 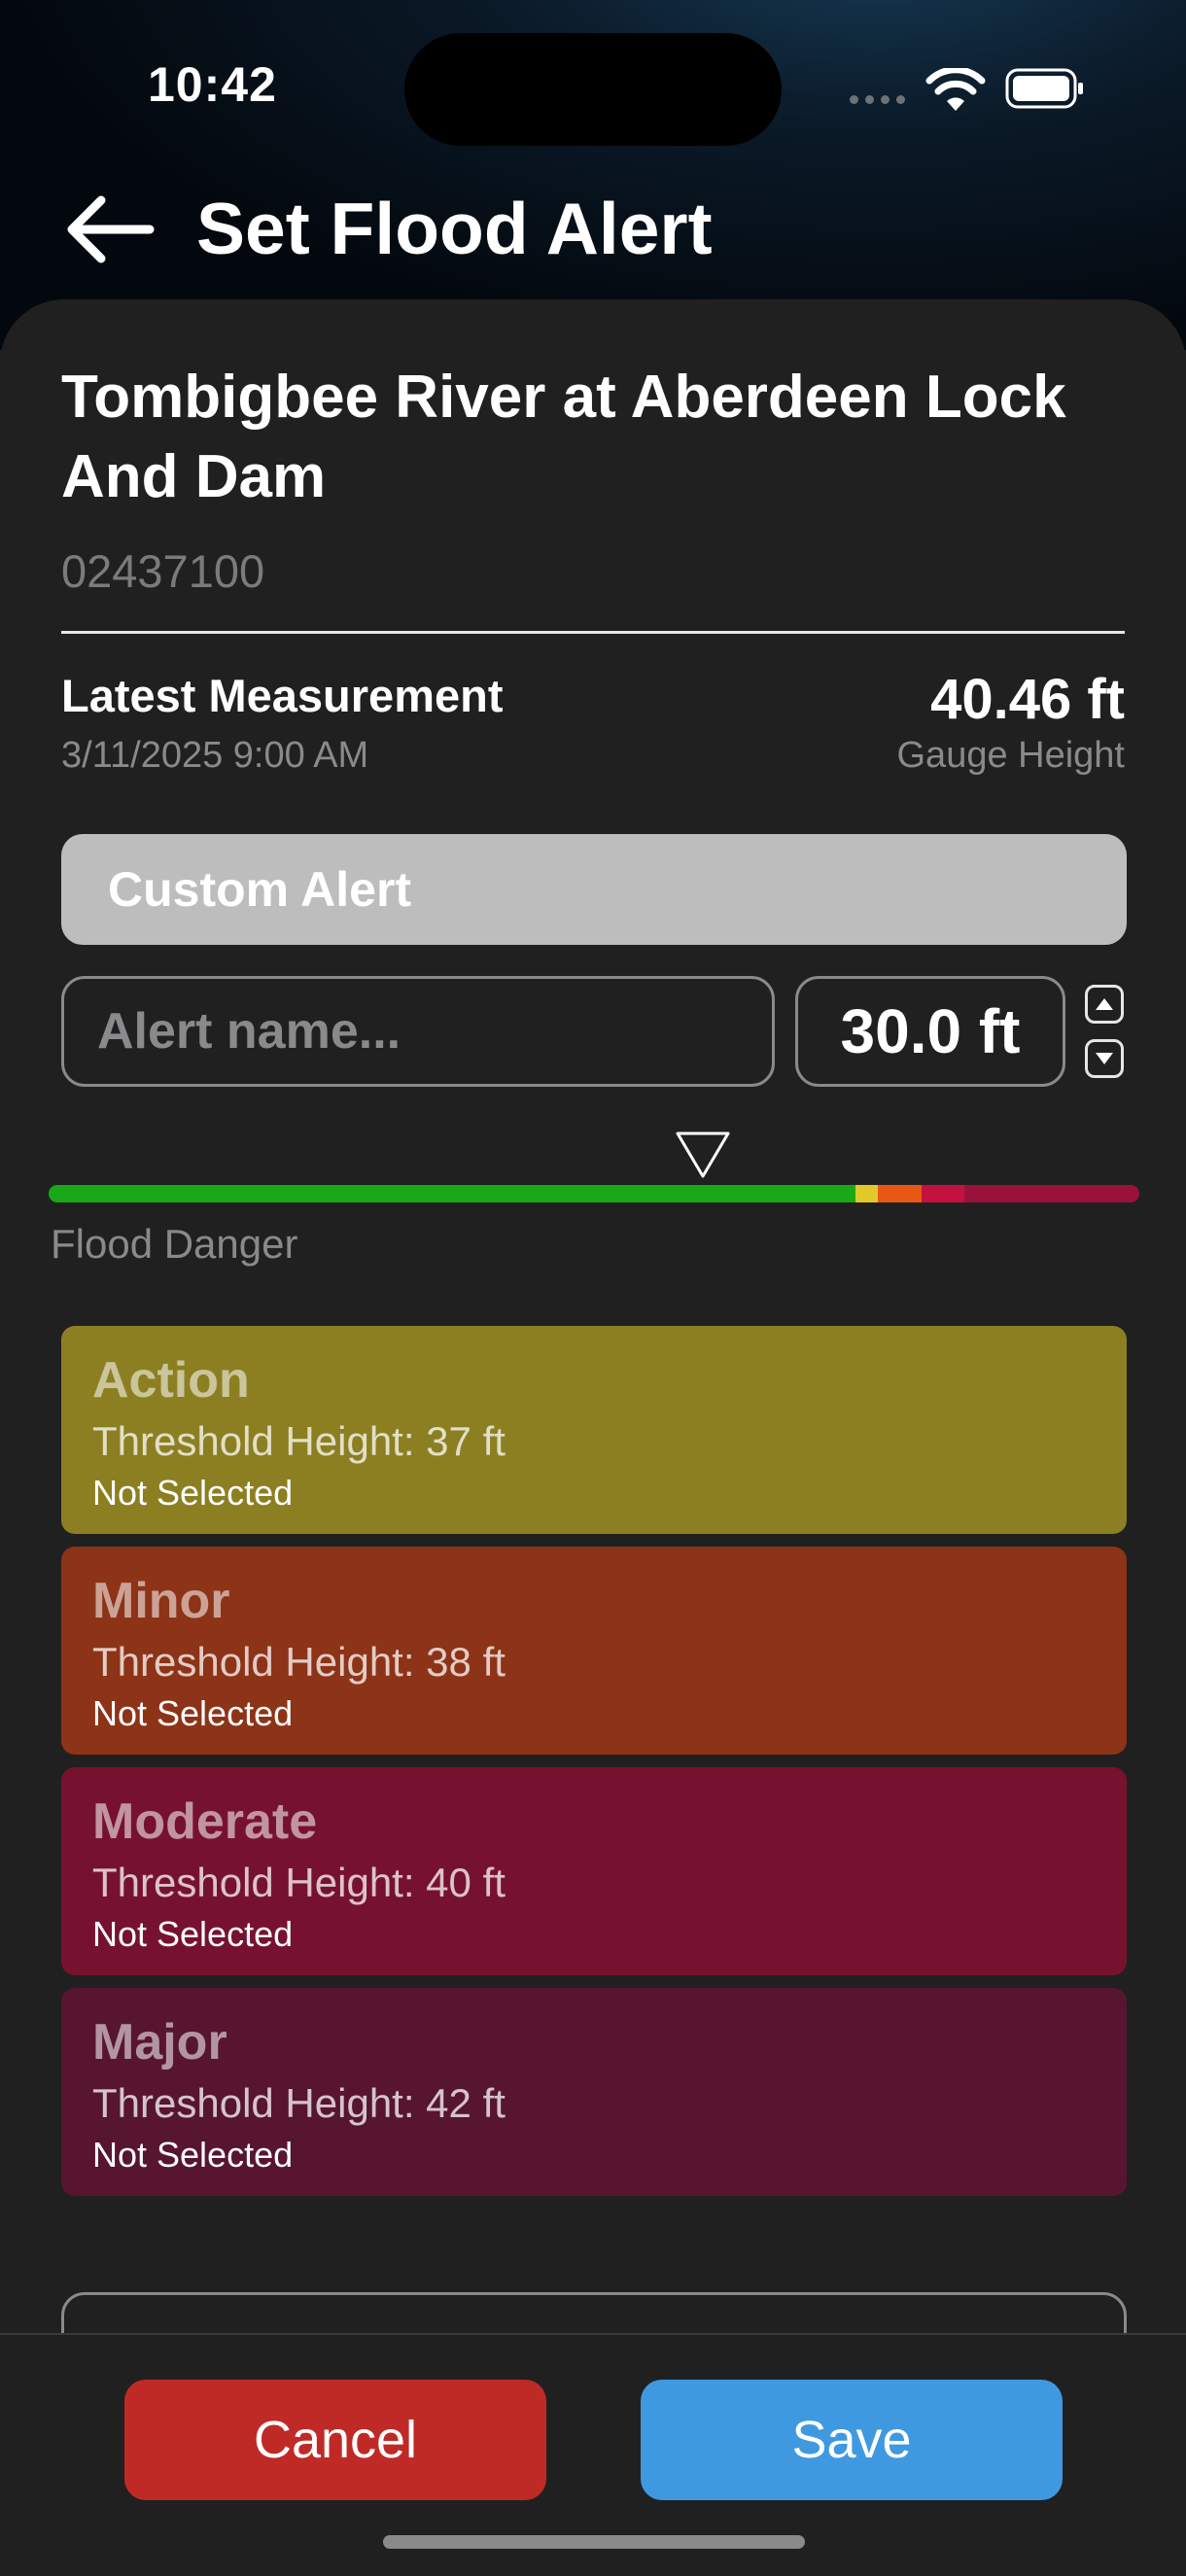 What do you see at coordinates (215, 755) in the screenshot?
I see `measurement-date: 3/11/2025 9:00 AM` at bounding box center [215, 755].